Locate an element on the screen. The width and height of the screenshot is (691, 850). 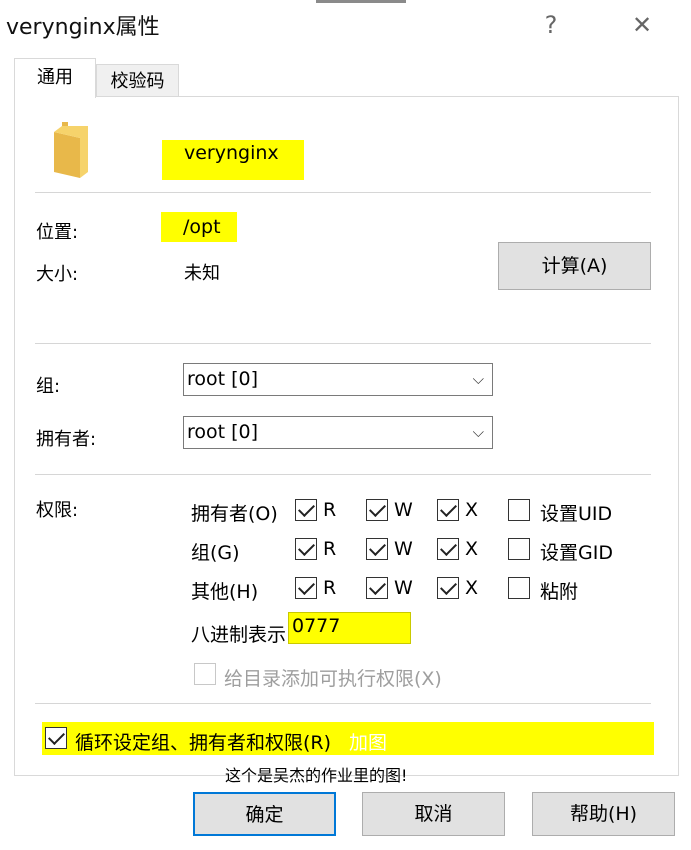
perm-others-label: 其他(H) is located at coordinates (225, 592).